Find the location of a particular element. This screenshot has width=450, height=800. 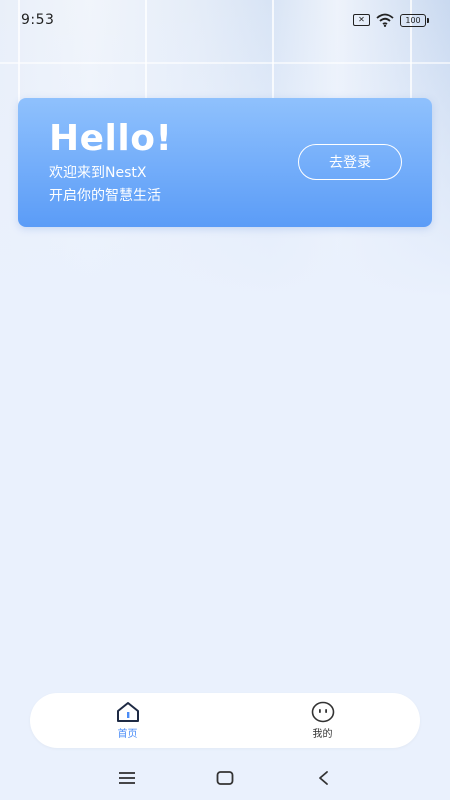

system-nav-bar is located at coordinates (225, 778).